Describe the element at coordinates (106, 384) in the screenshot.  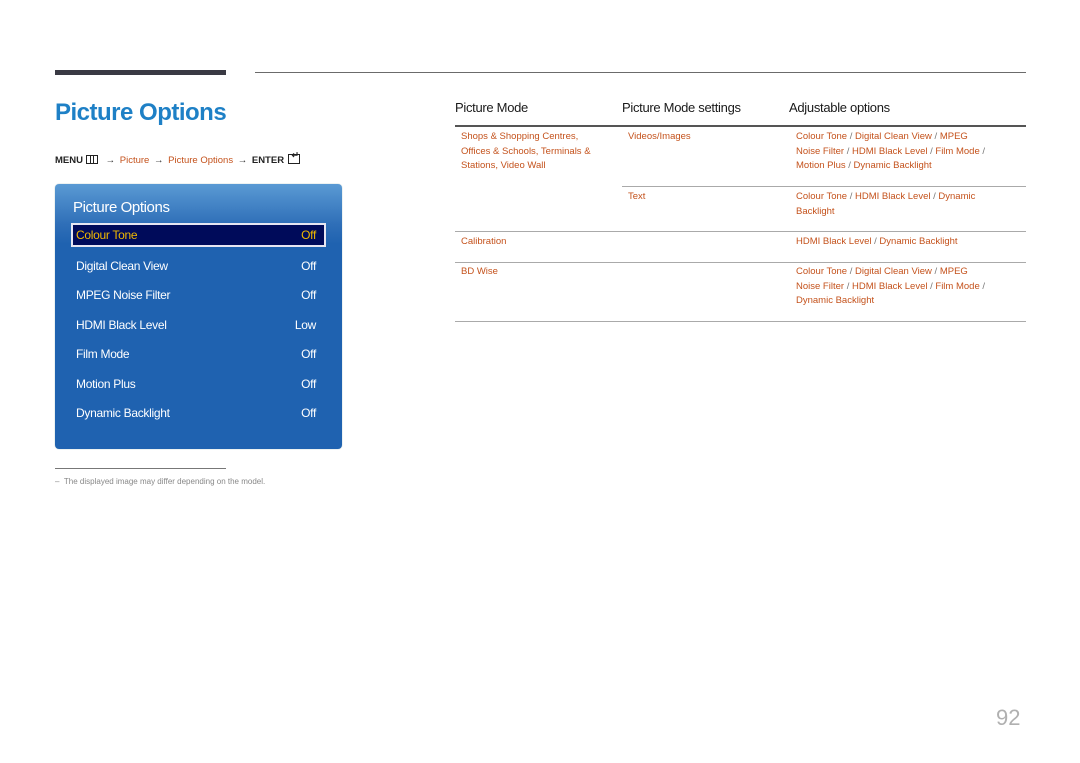
I see `osd-item-label: Motion Plus` at that location.